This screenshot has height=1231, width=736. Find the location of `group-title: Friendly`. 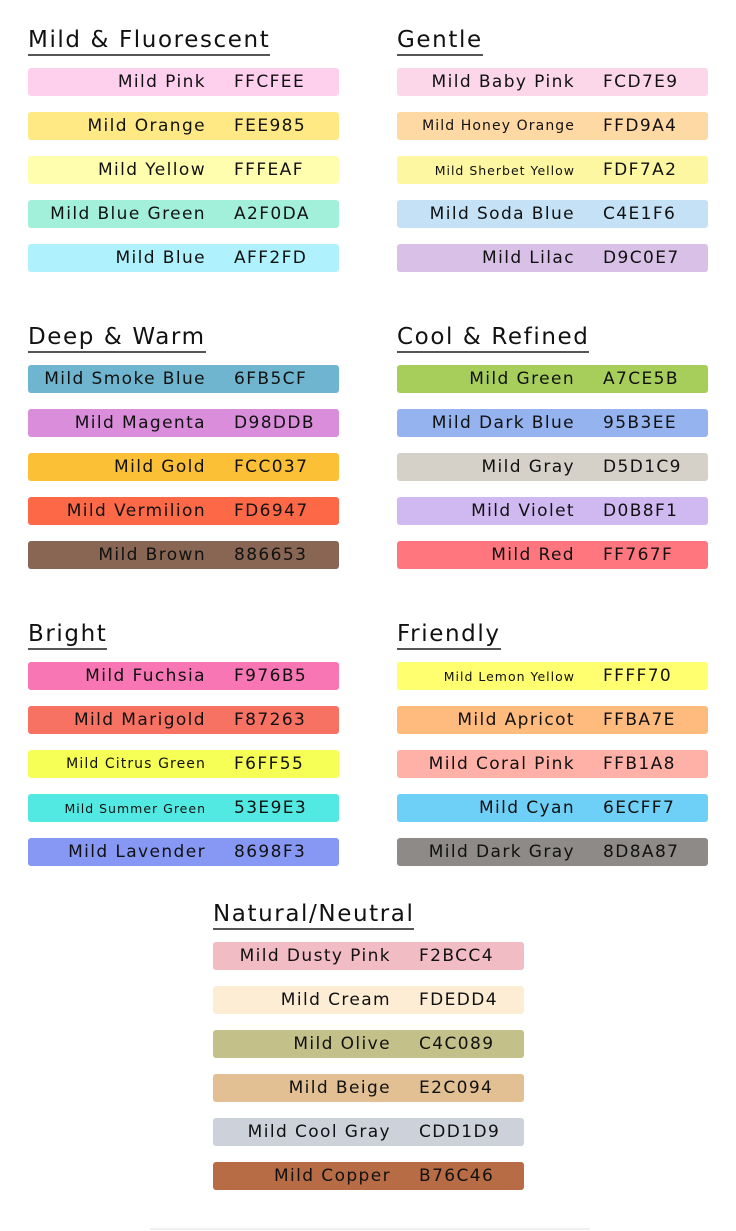

group-title: Friendly is located at coordinates (449, 635).